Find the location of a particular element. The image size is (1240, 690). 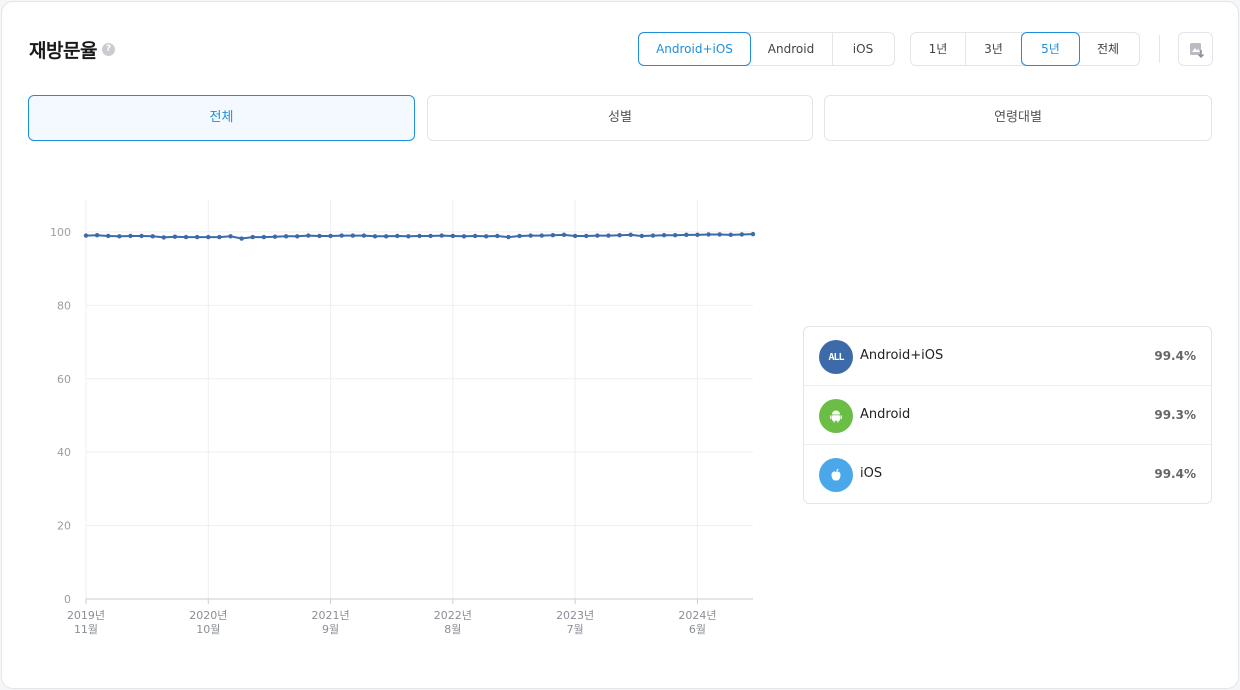

y-tick-label: 60 is located at coordinates (64, 379).